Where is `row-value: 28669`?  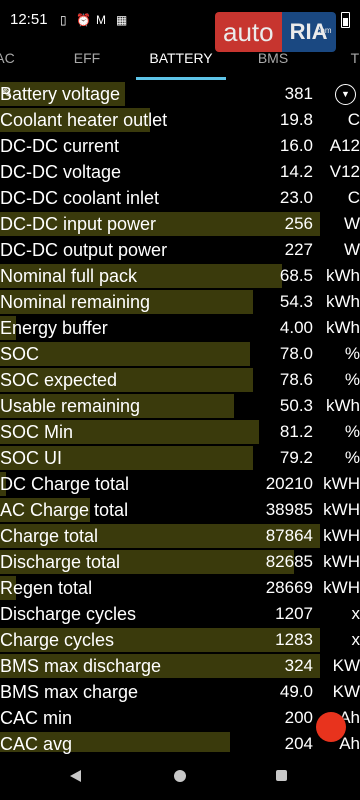
row-value: 28669 is located at coordinates (289, 587).